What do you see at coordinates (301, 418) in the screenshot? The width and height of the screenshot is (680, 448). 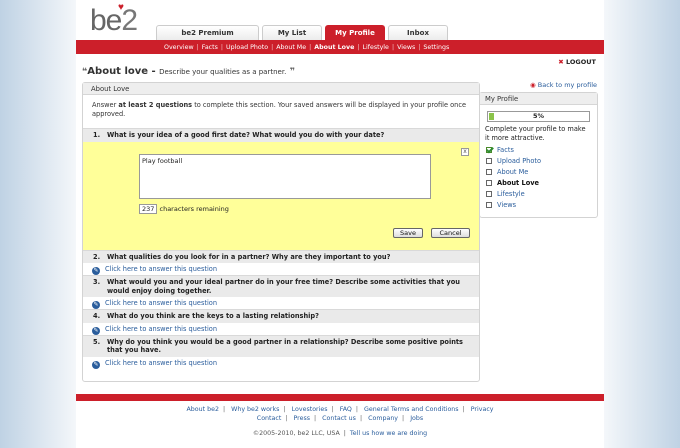 I see `footer-link: Press` at bounding box center [301, 418].